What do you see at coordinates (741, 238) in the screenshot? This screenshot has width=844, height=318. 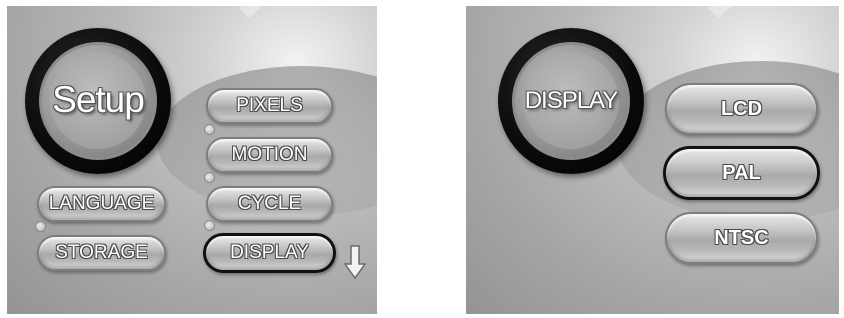 I see `option-ntsc: NTSC` at bounding box center [741, 238].